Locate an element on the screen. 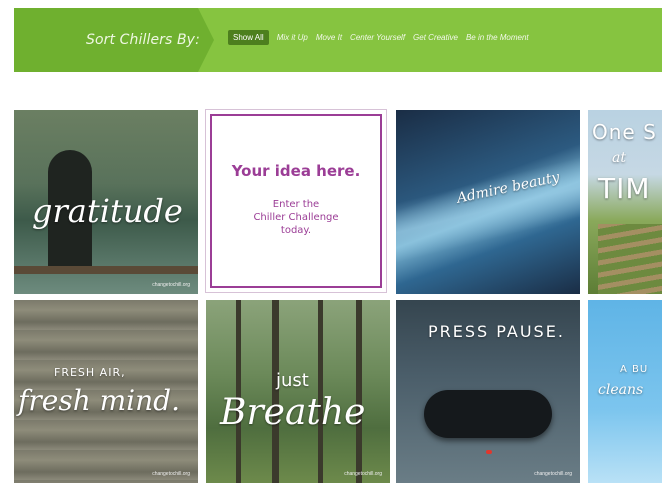 Image resolution: width=662 pixels, height=483 pixels. tile-text-line: A BU is located at coordinates (634, 369).